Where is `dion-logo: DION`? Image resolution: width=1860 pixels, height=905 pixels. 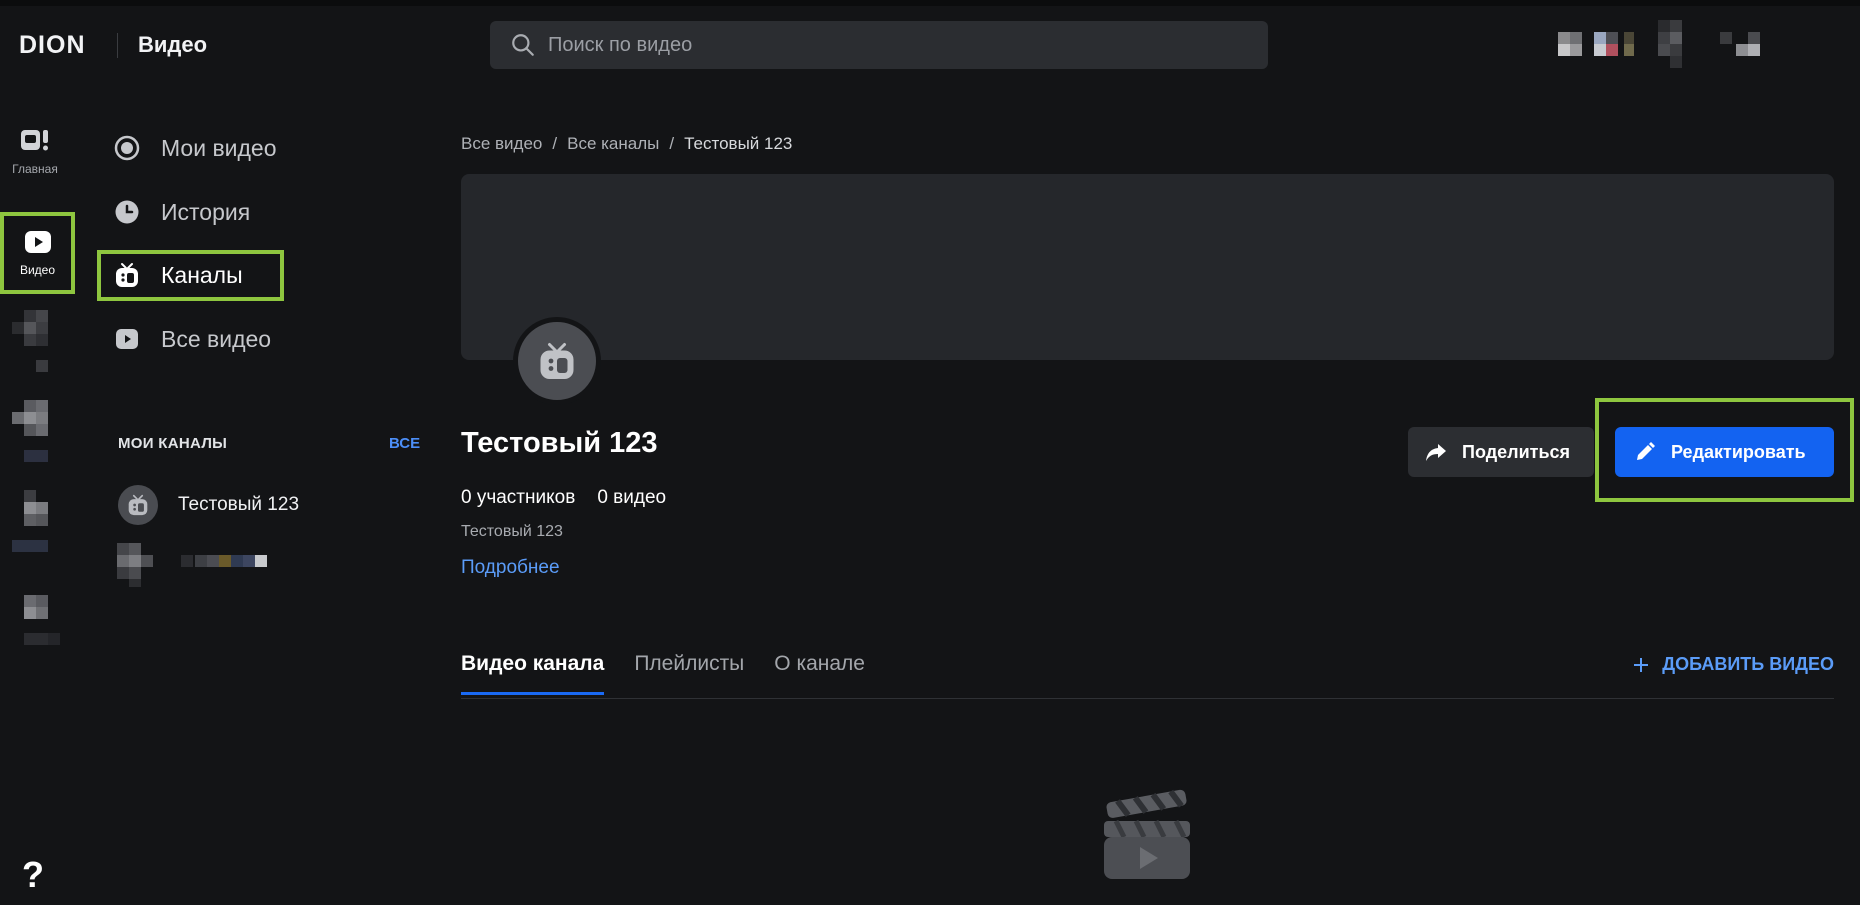 dion-logo: DION is located at coordinates (52, 45).